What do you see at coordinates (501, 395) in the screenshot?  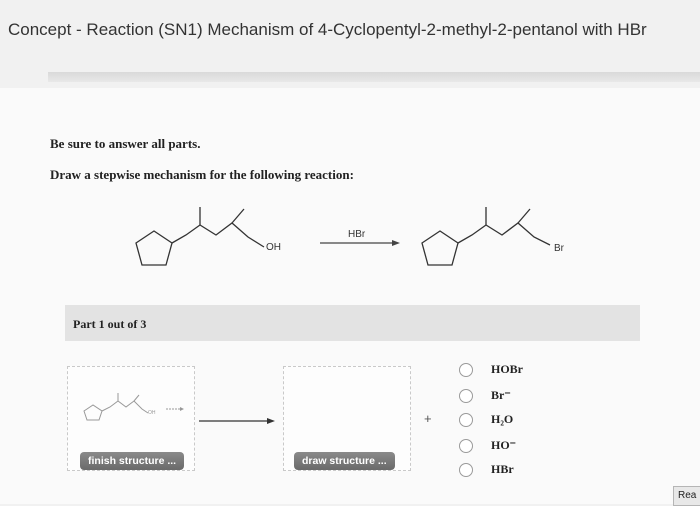 I see `option-label: Br⁻` at bounding box center [501, 395].